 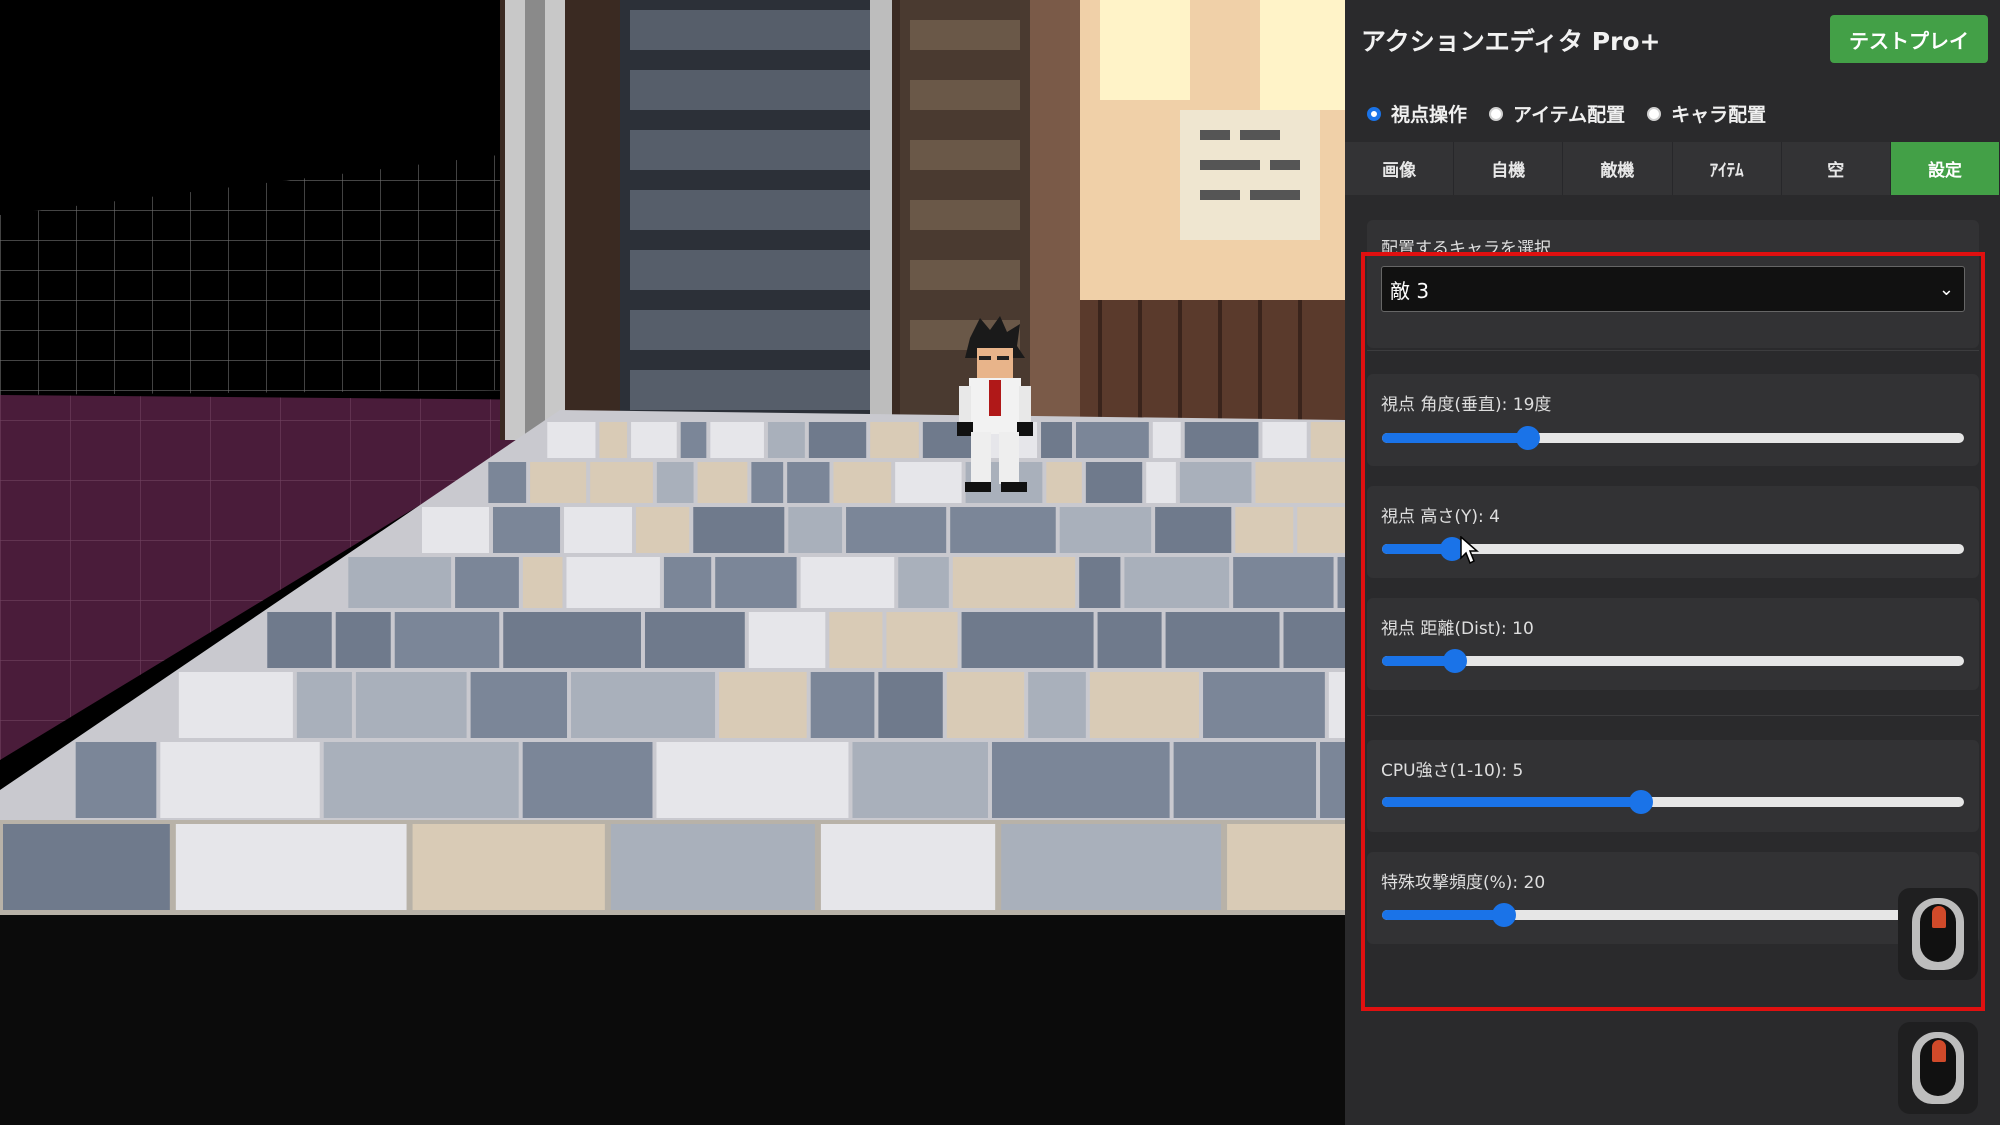 What do you see at coordinates (1457, 629) in the screenshot?
I see `slider-label-distance: 視点 距離(Dist): 10` at bounding box center [1457, 629].